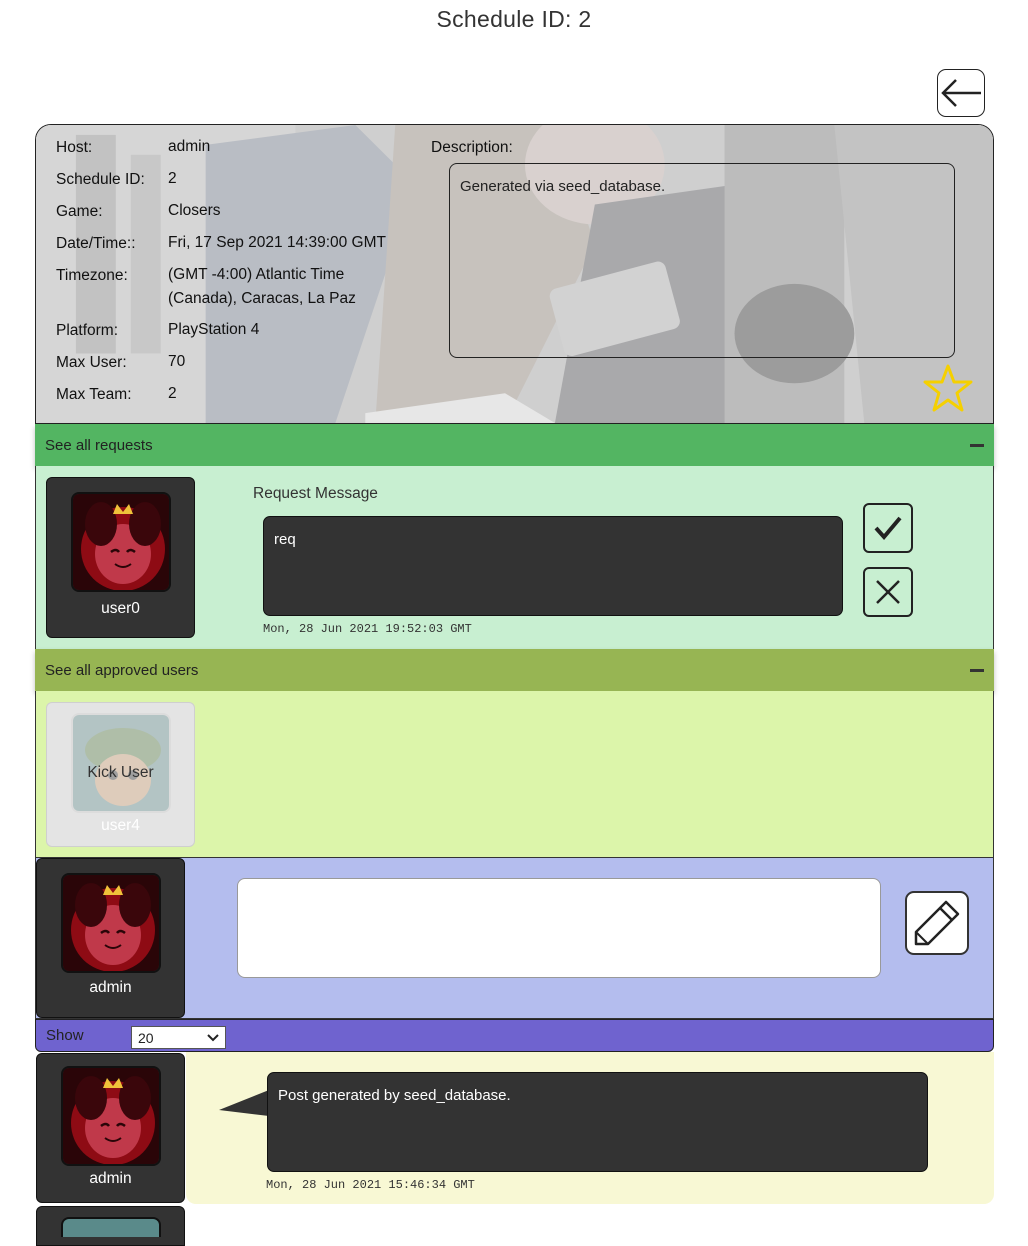  I want to click on check-icon, so click(888, 528).